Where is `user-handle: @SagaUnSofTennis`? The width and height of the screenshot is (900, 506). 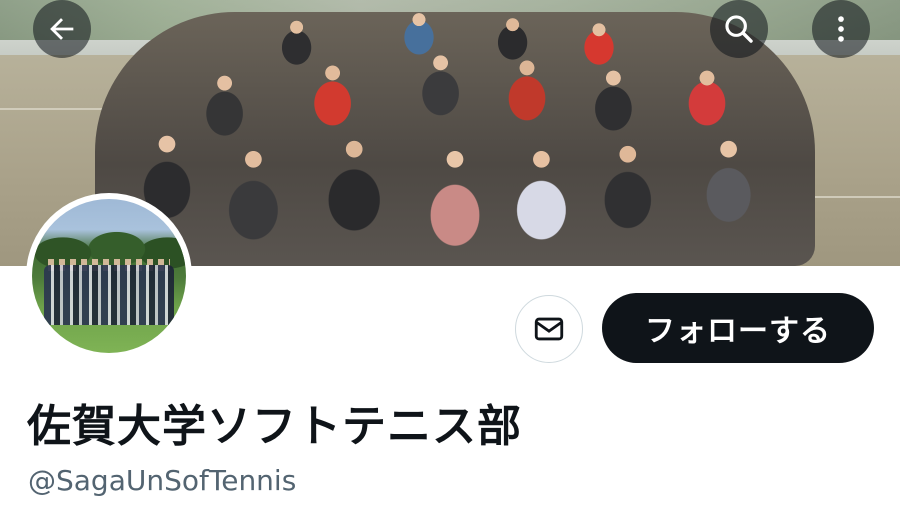 user-handle: @SagaUnSofTennis is located at coordinates (162, 480).